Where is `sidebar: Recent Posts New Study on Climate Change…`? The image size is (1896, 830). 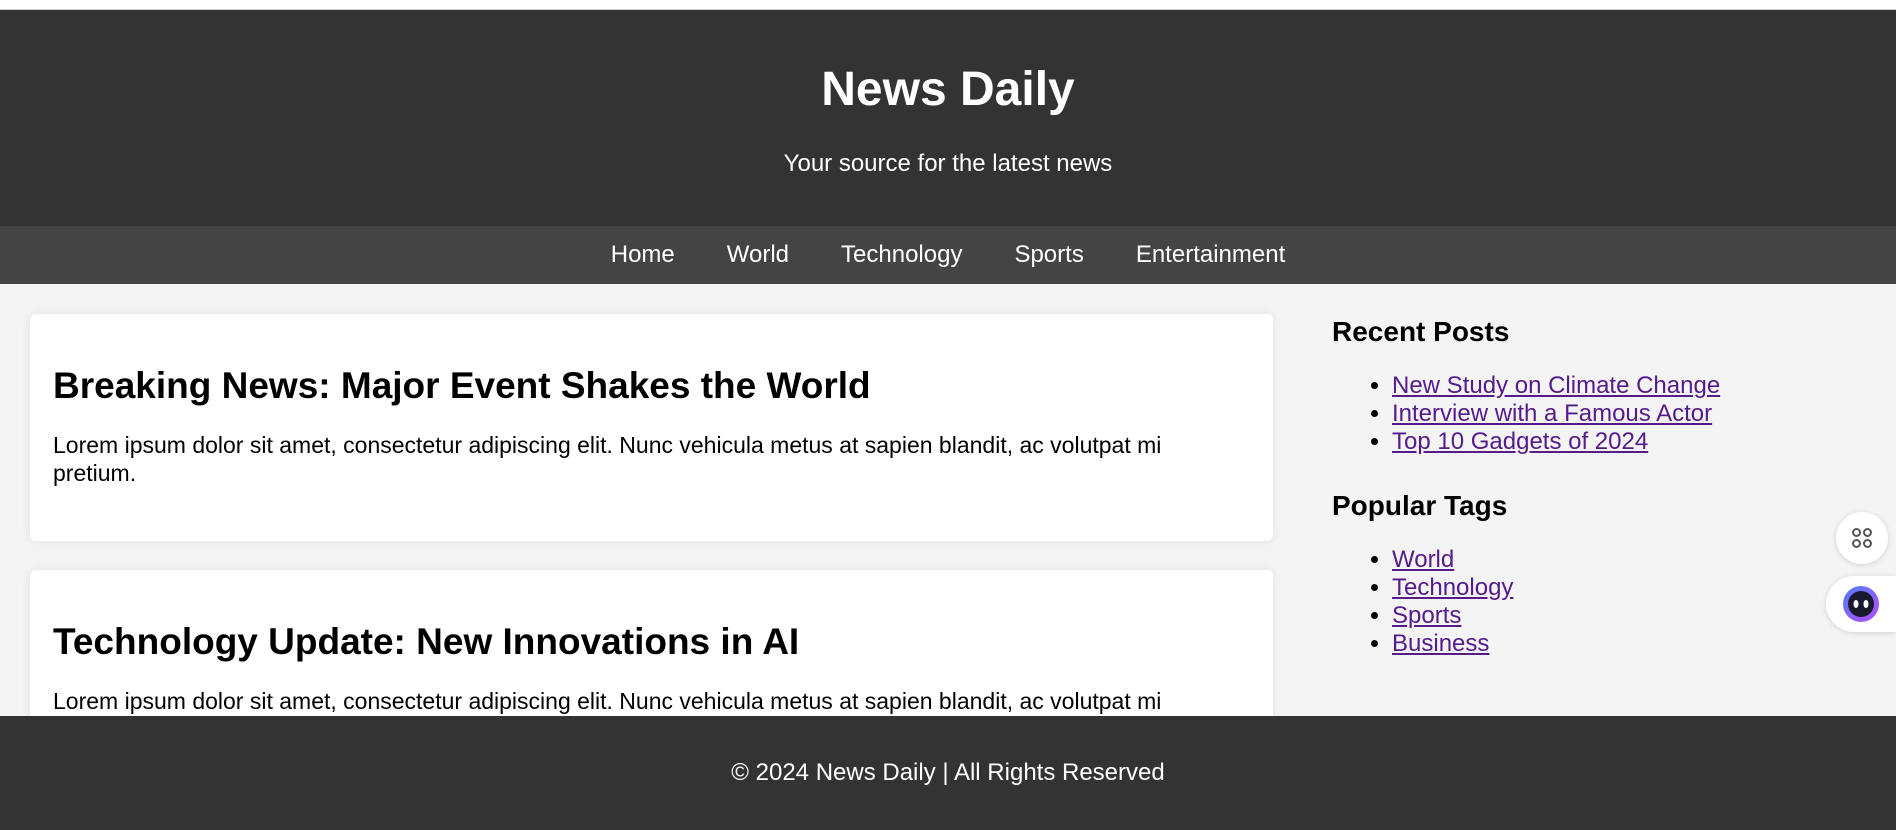
sidebar: Recent Posts New Study on Climate Change… is located at coordinates (1572, 488).